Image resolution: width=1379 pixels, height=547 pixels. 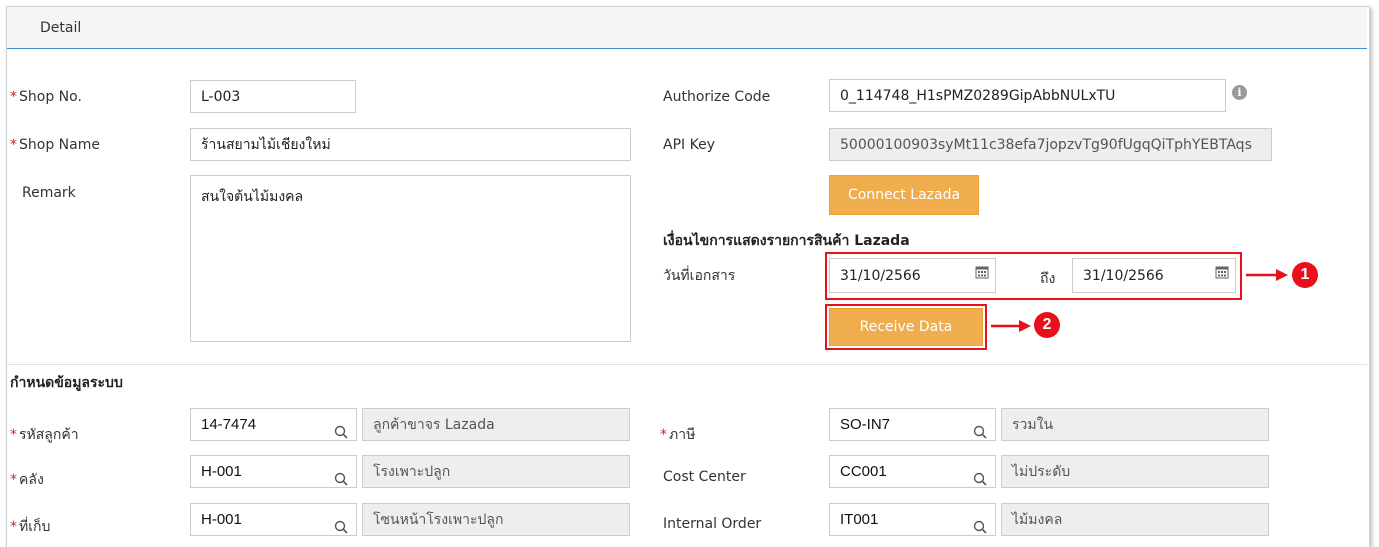 I want to click on shop-no-label: * Shop No., so click(x=46, y=97).